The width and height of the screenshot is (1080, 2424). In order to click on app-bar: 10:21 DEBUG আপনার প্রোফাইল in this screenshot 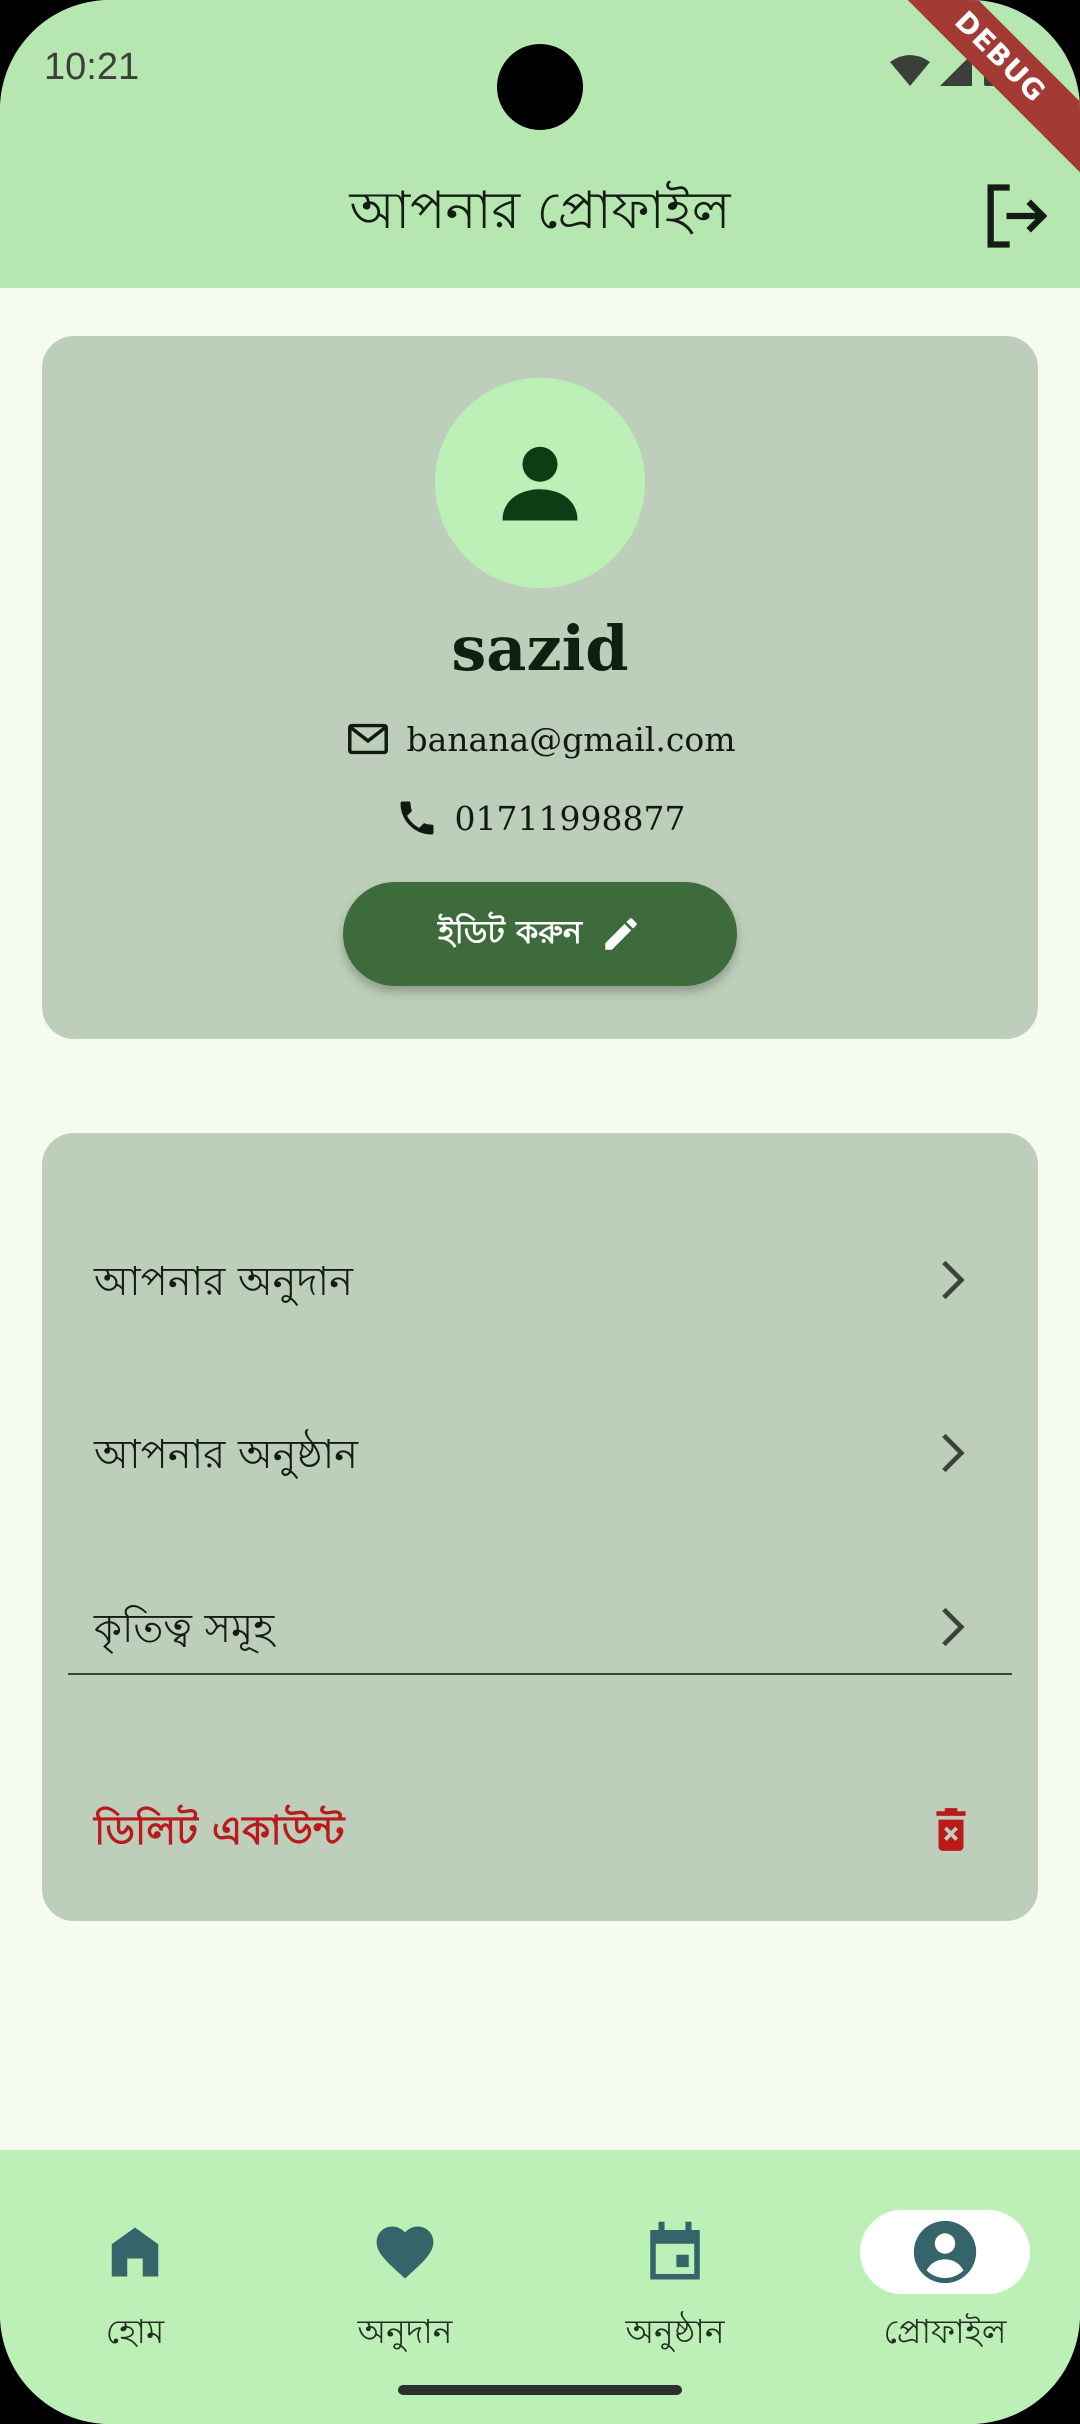, I will do `click(540, 144)`.